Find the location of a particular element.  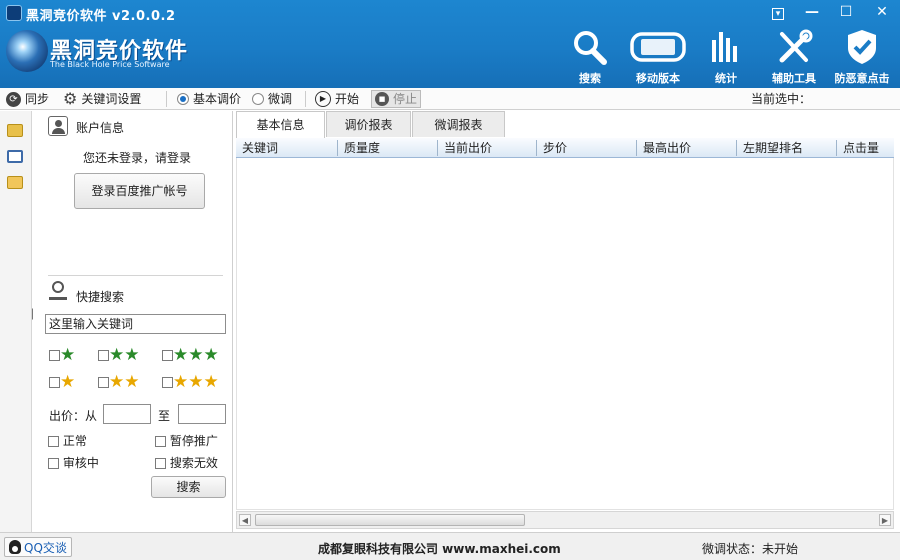

search-button: 搜索 is located at coordinates (188, 487).